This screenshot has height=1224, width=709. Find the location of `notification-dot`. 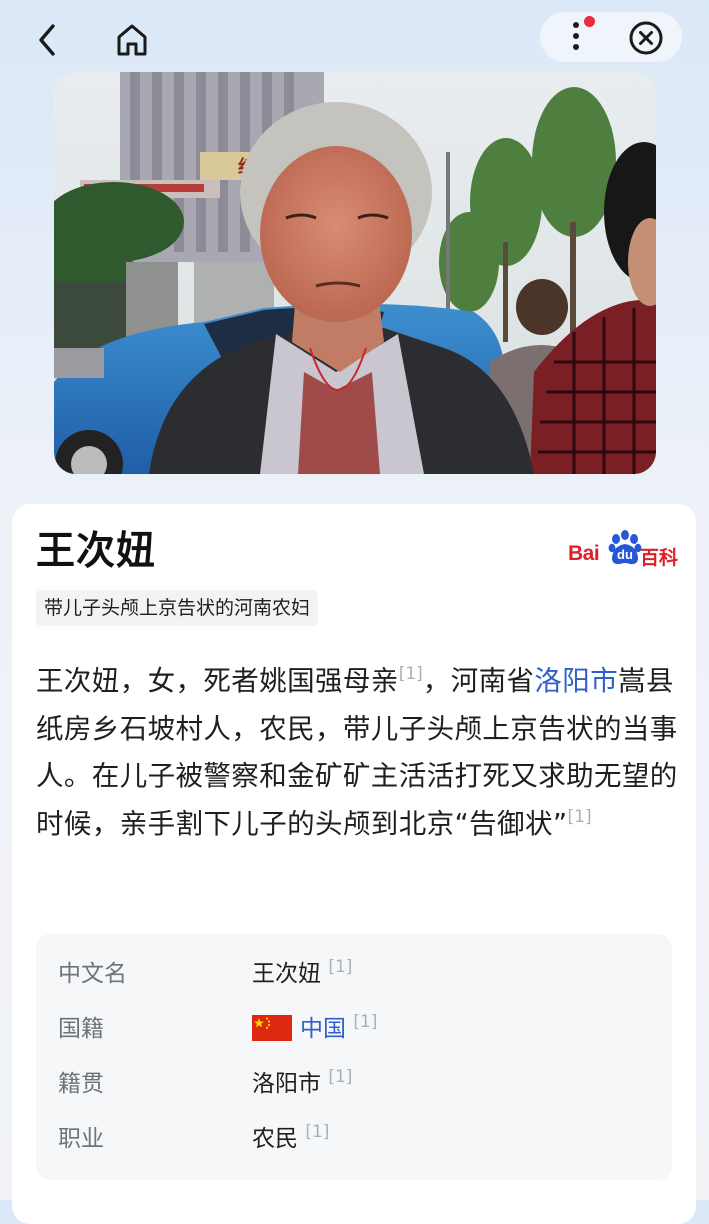

notification-dot is located at coordinates (589, 21).